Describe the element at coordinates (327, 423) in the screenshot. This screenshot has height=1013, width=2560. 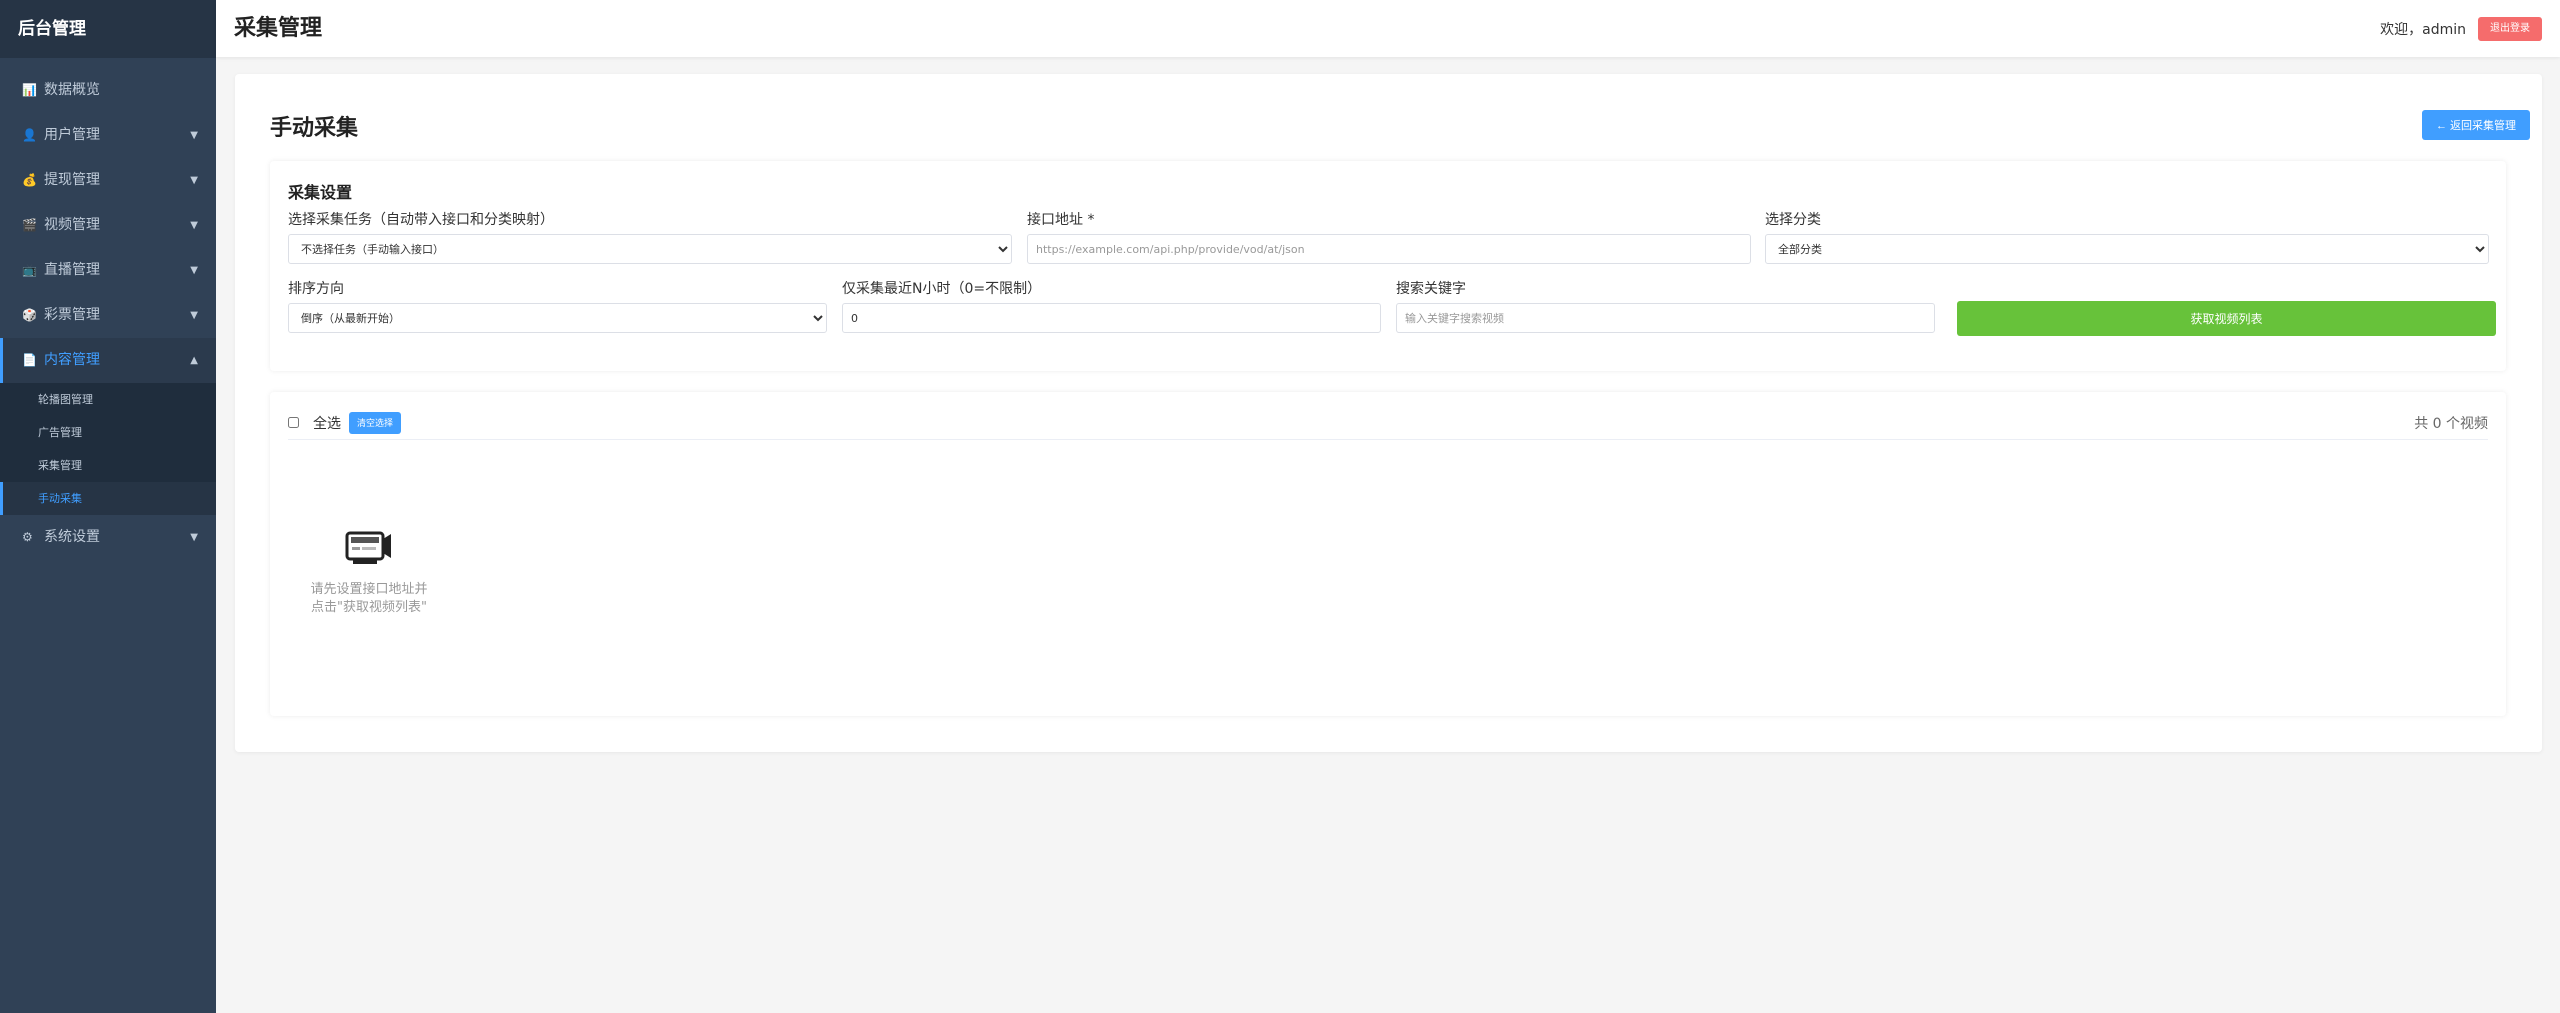
I see `select-all-label: 全选` at that location.